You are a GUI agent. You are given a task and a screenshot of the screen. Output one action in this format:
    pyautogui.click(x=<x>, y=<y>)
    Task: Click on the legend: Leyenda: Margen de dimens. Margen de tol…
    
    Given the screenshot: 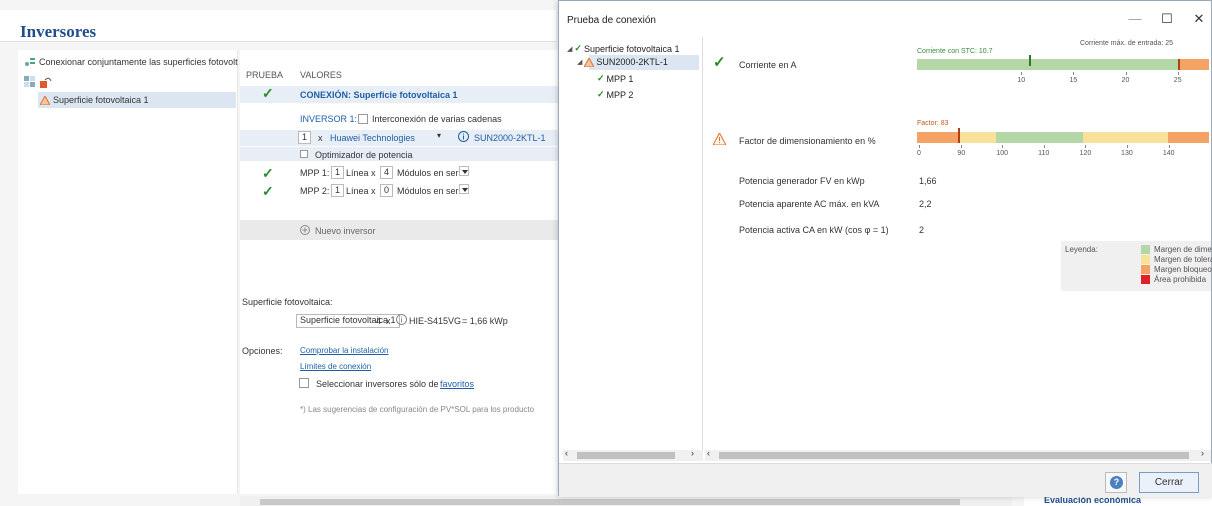 What is the action you would take?
    pyautogui.click(x=1136, y=266)
    